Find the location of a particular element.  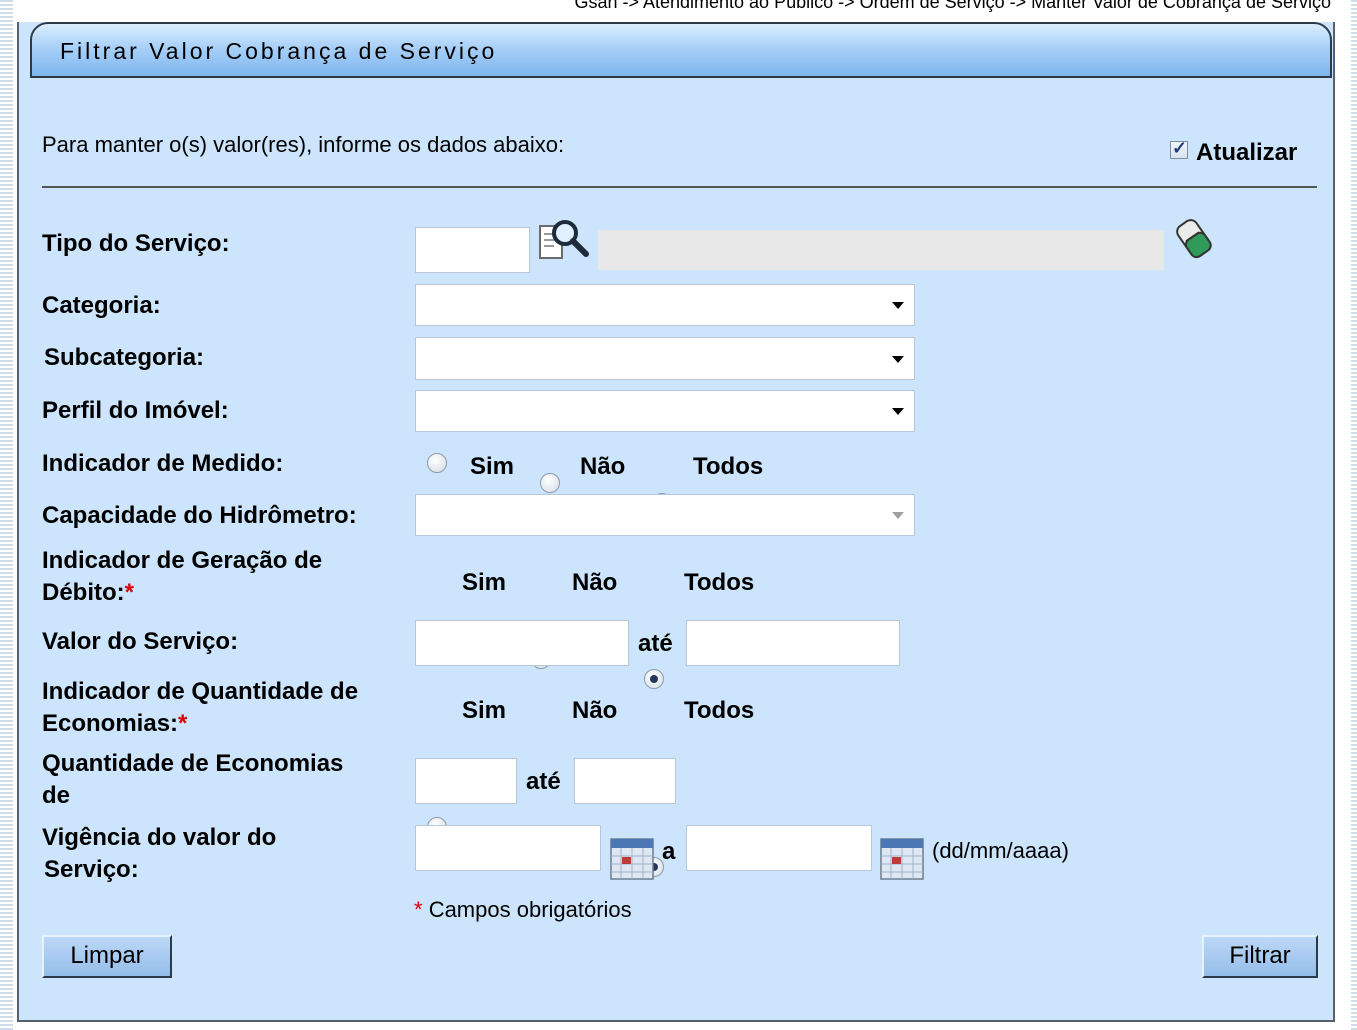

indicador-medido-nao-radio is located at coordinates (550, 483).